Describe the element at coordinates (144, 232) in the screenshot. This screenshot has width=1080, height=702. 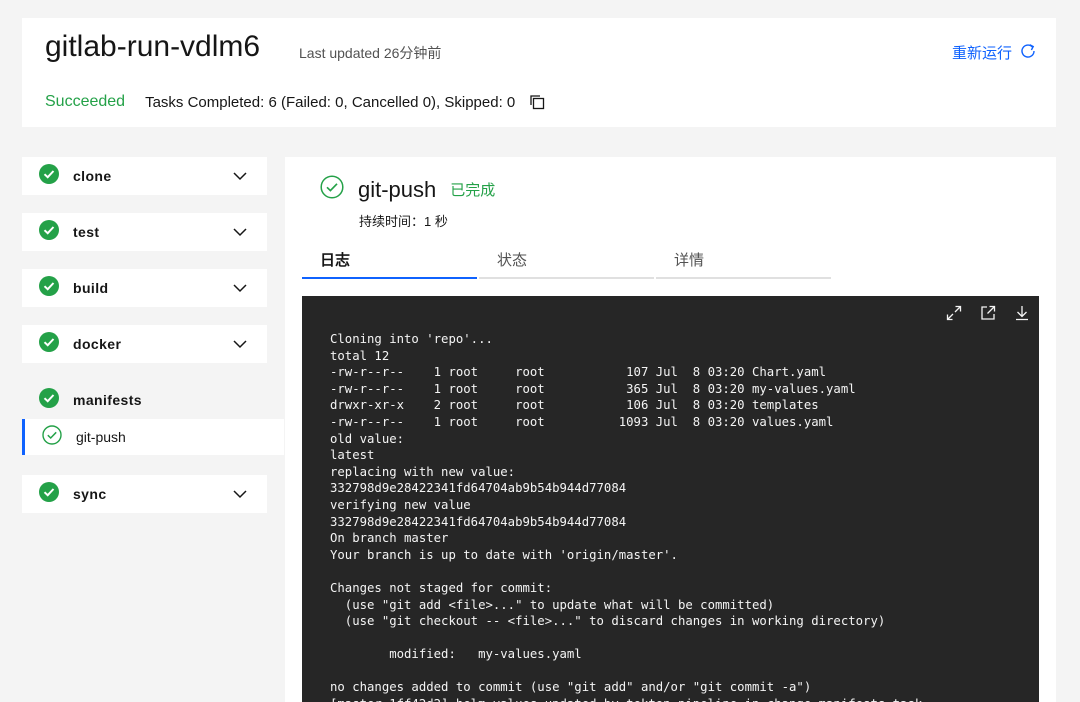
I see `task-test: test` at that location.